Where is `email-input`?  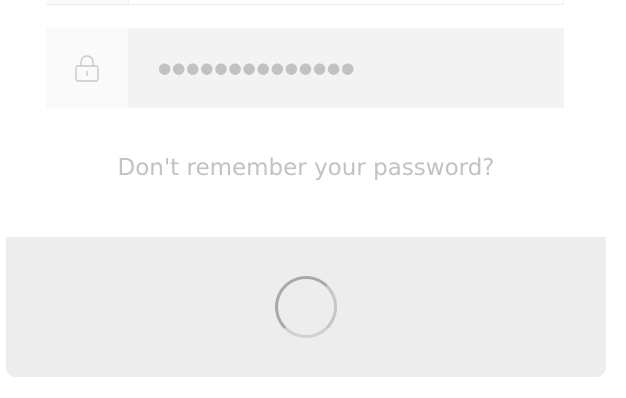
email-input is located at coordinates (346, 2).